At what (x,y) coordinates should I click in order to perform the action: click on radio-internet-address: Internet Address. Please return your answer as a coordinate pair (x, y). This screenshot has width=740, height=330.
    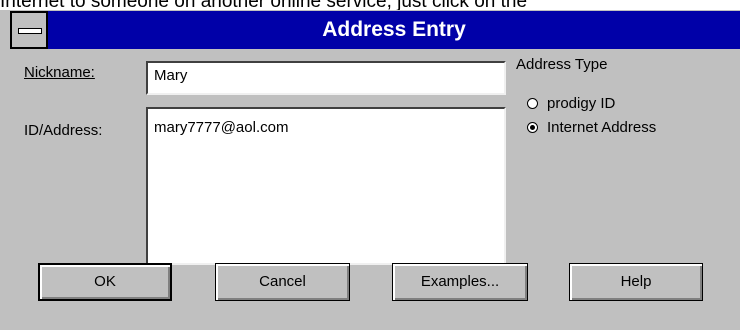
    Looking at the image, I should click on (591, 127).